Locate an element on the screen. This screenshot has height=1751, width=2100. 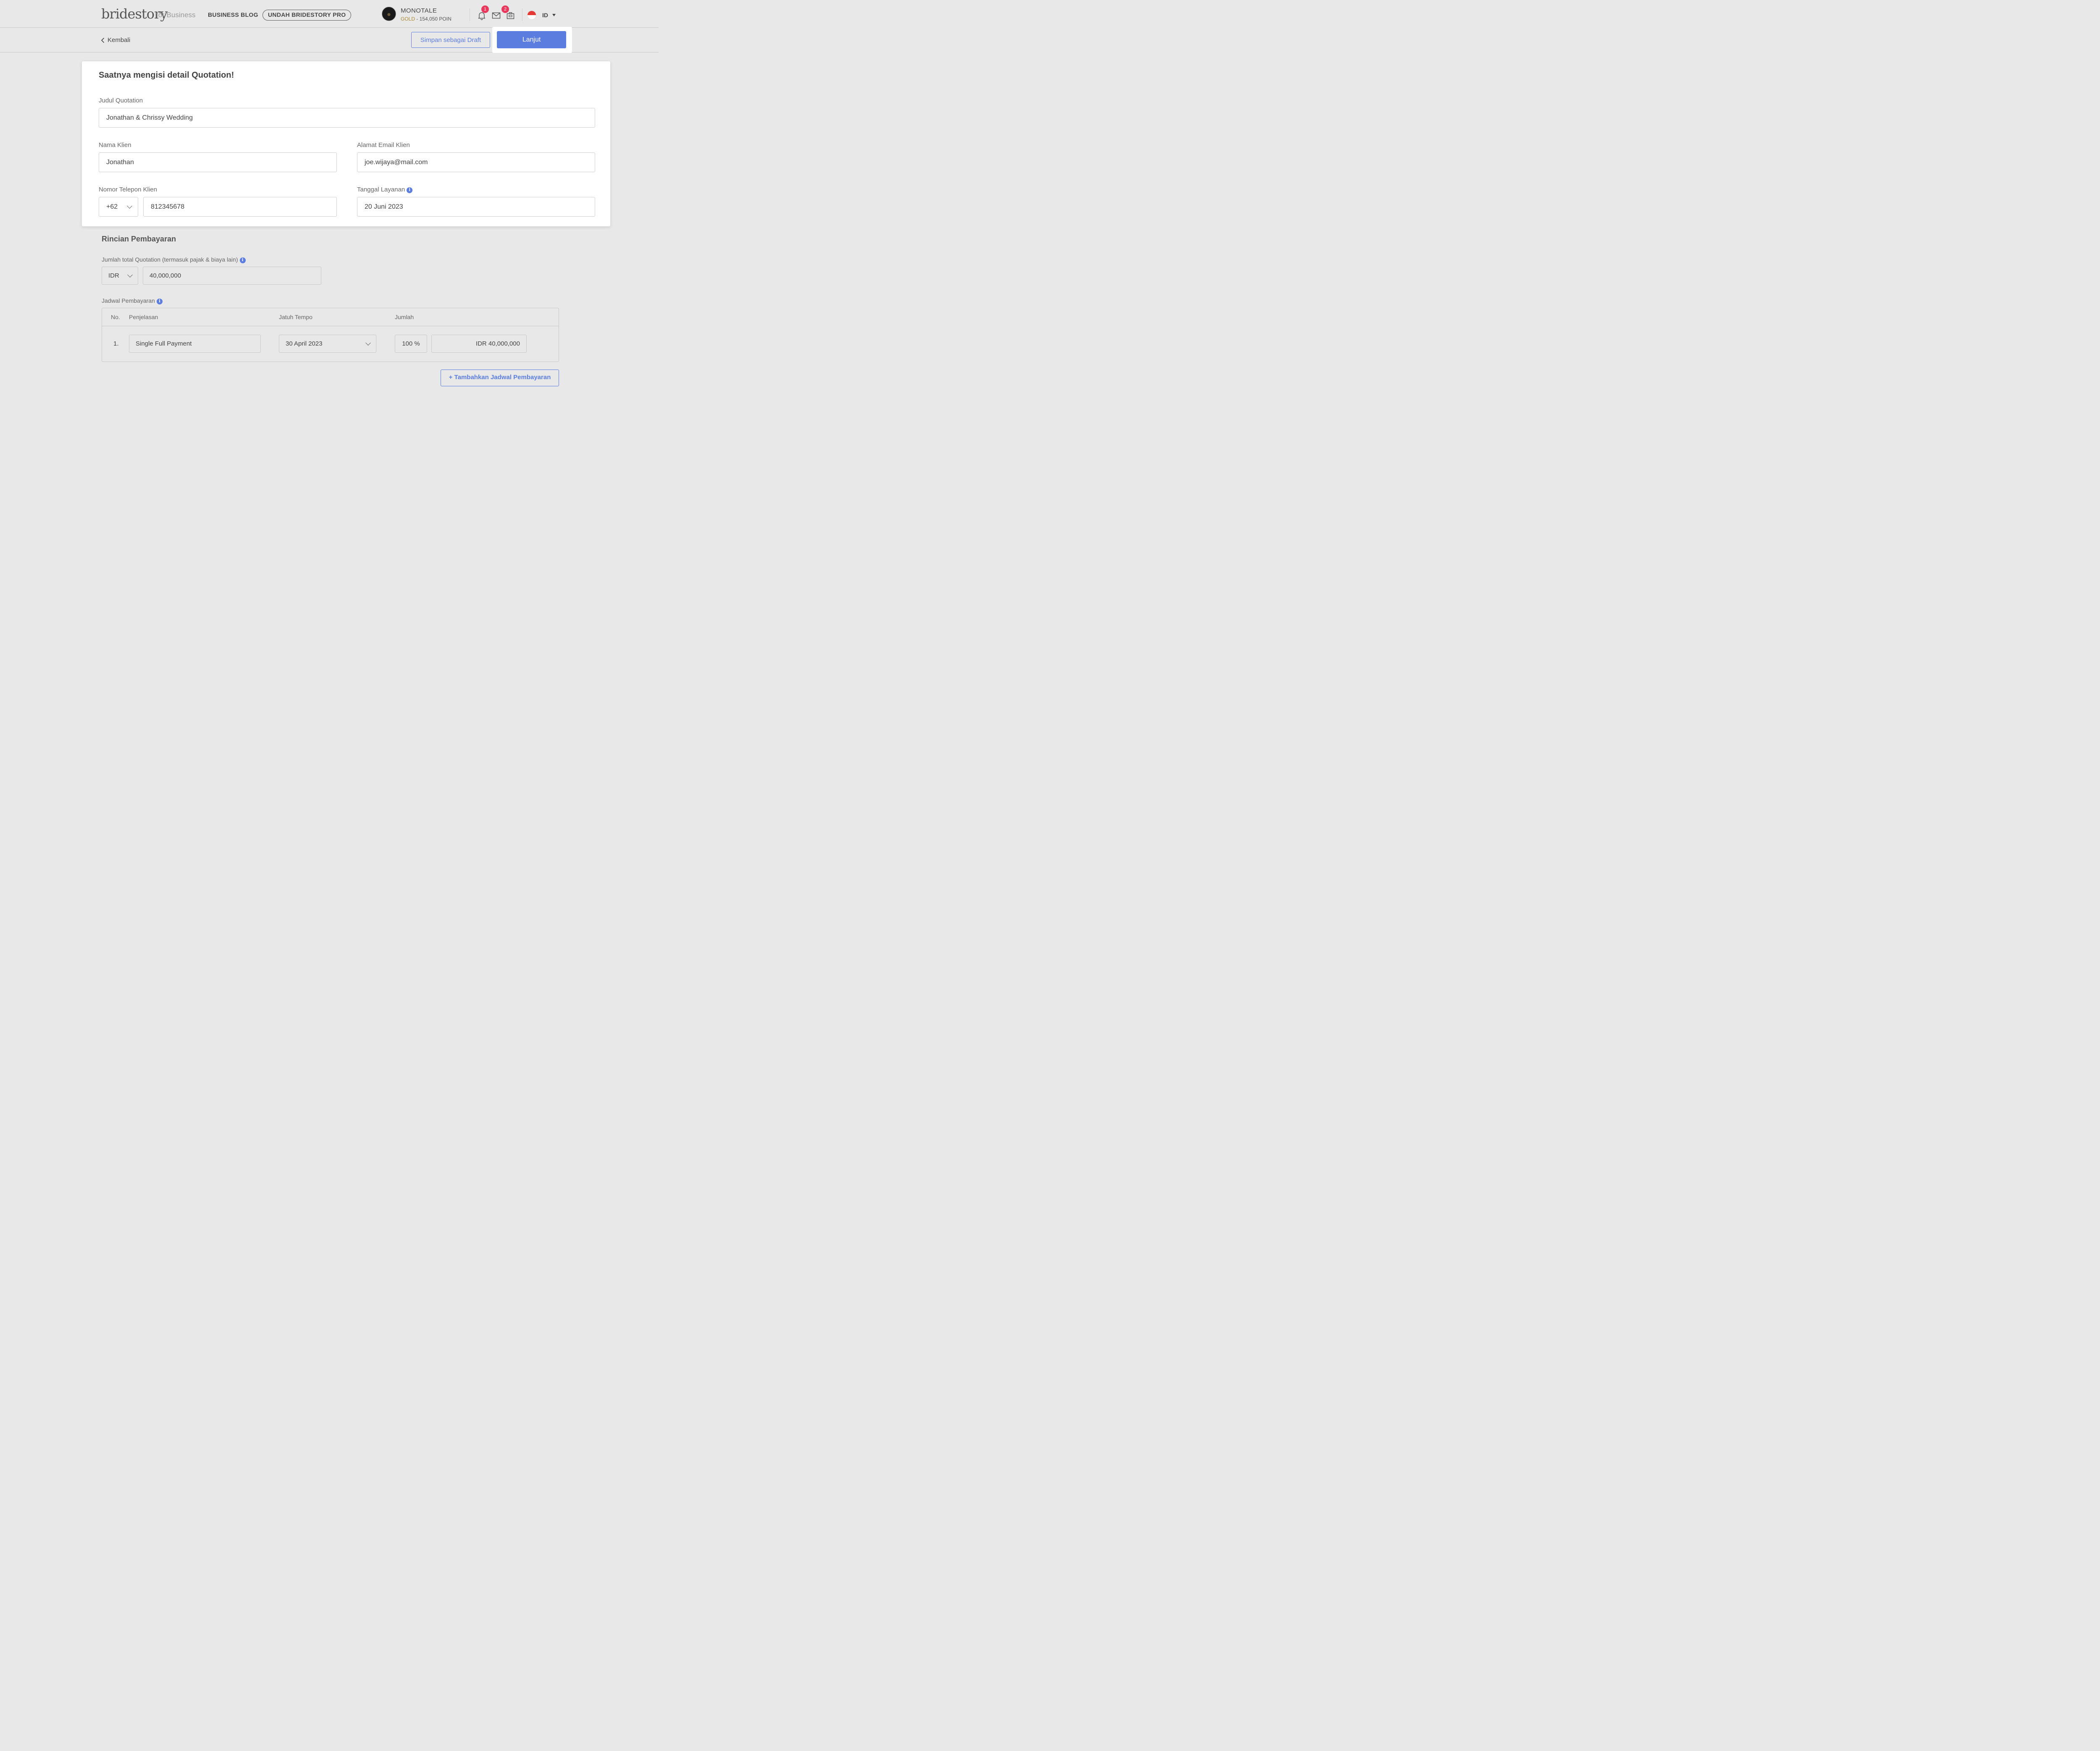
row-amount-input: IDR 40,000,000 is located at coordinates (479, 344).